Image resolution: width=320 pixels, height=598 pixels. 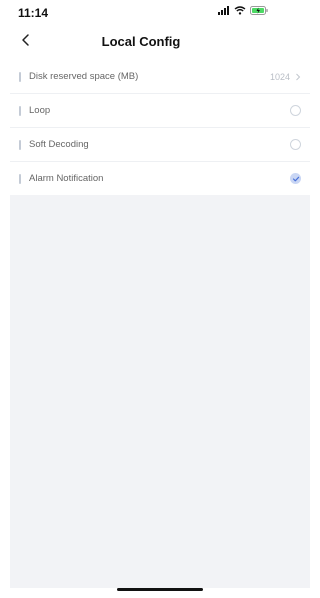 I want to click on setting-disk-reserved-space: Disk reserved space (MB) 1024, so click(x=160, y=77).